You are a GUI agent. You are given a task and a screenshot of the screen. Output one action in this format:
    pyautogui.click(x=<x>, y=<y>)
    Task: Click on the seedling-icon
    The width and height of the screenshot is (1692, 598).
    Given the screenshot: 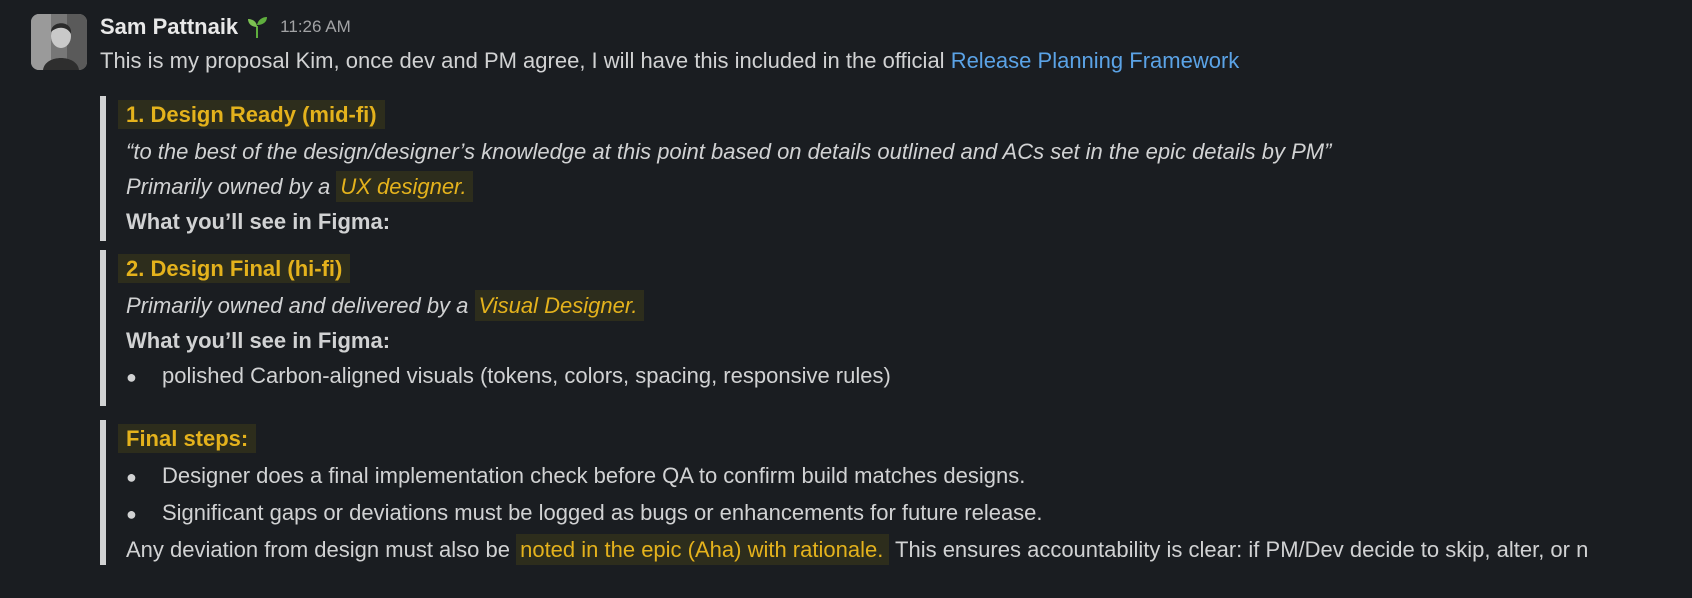 What is the action you would take?
    pyautogui.click(x=257, y=27)
    